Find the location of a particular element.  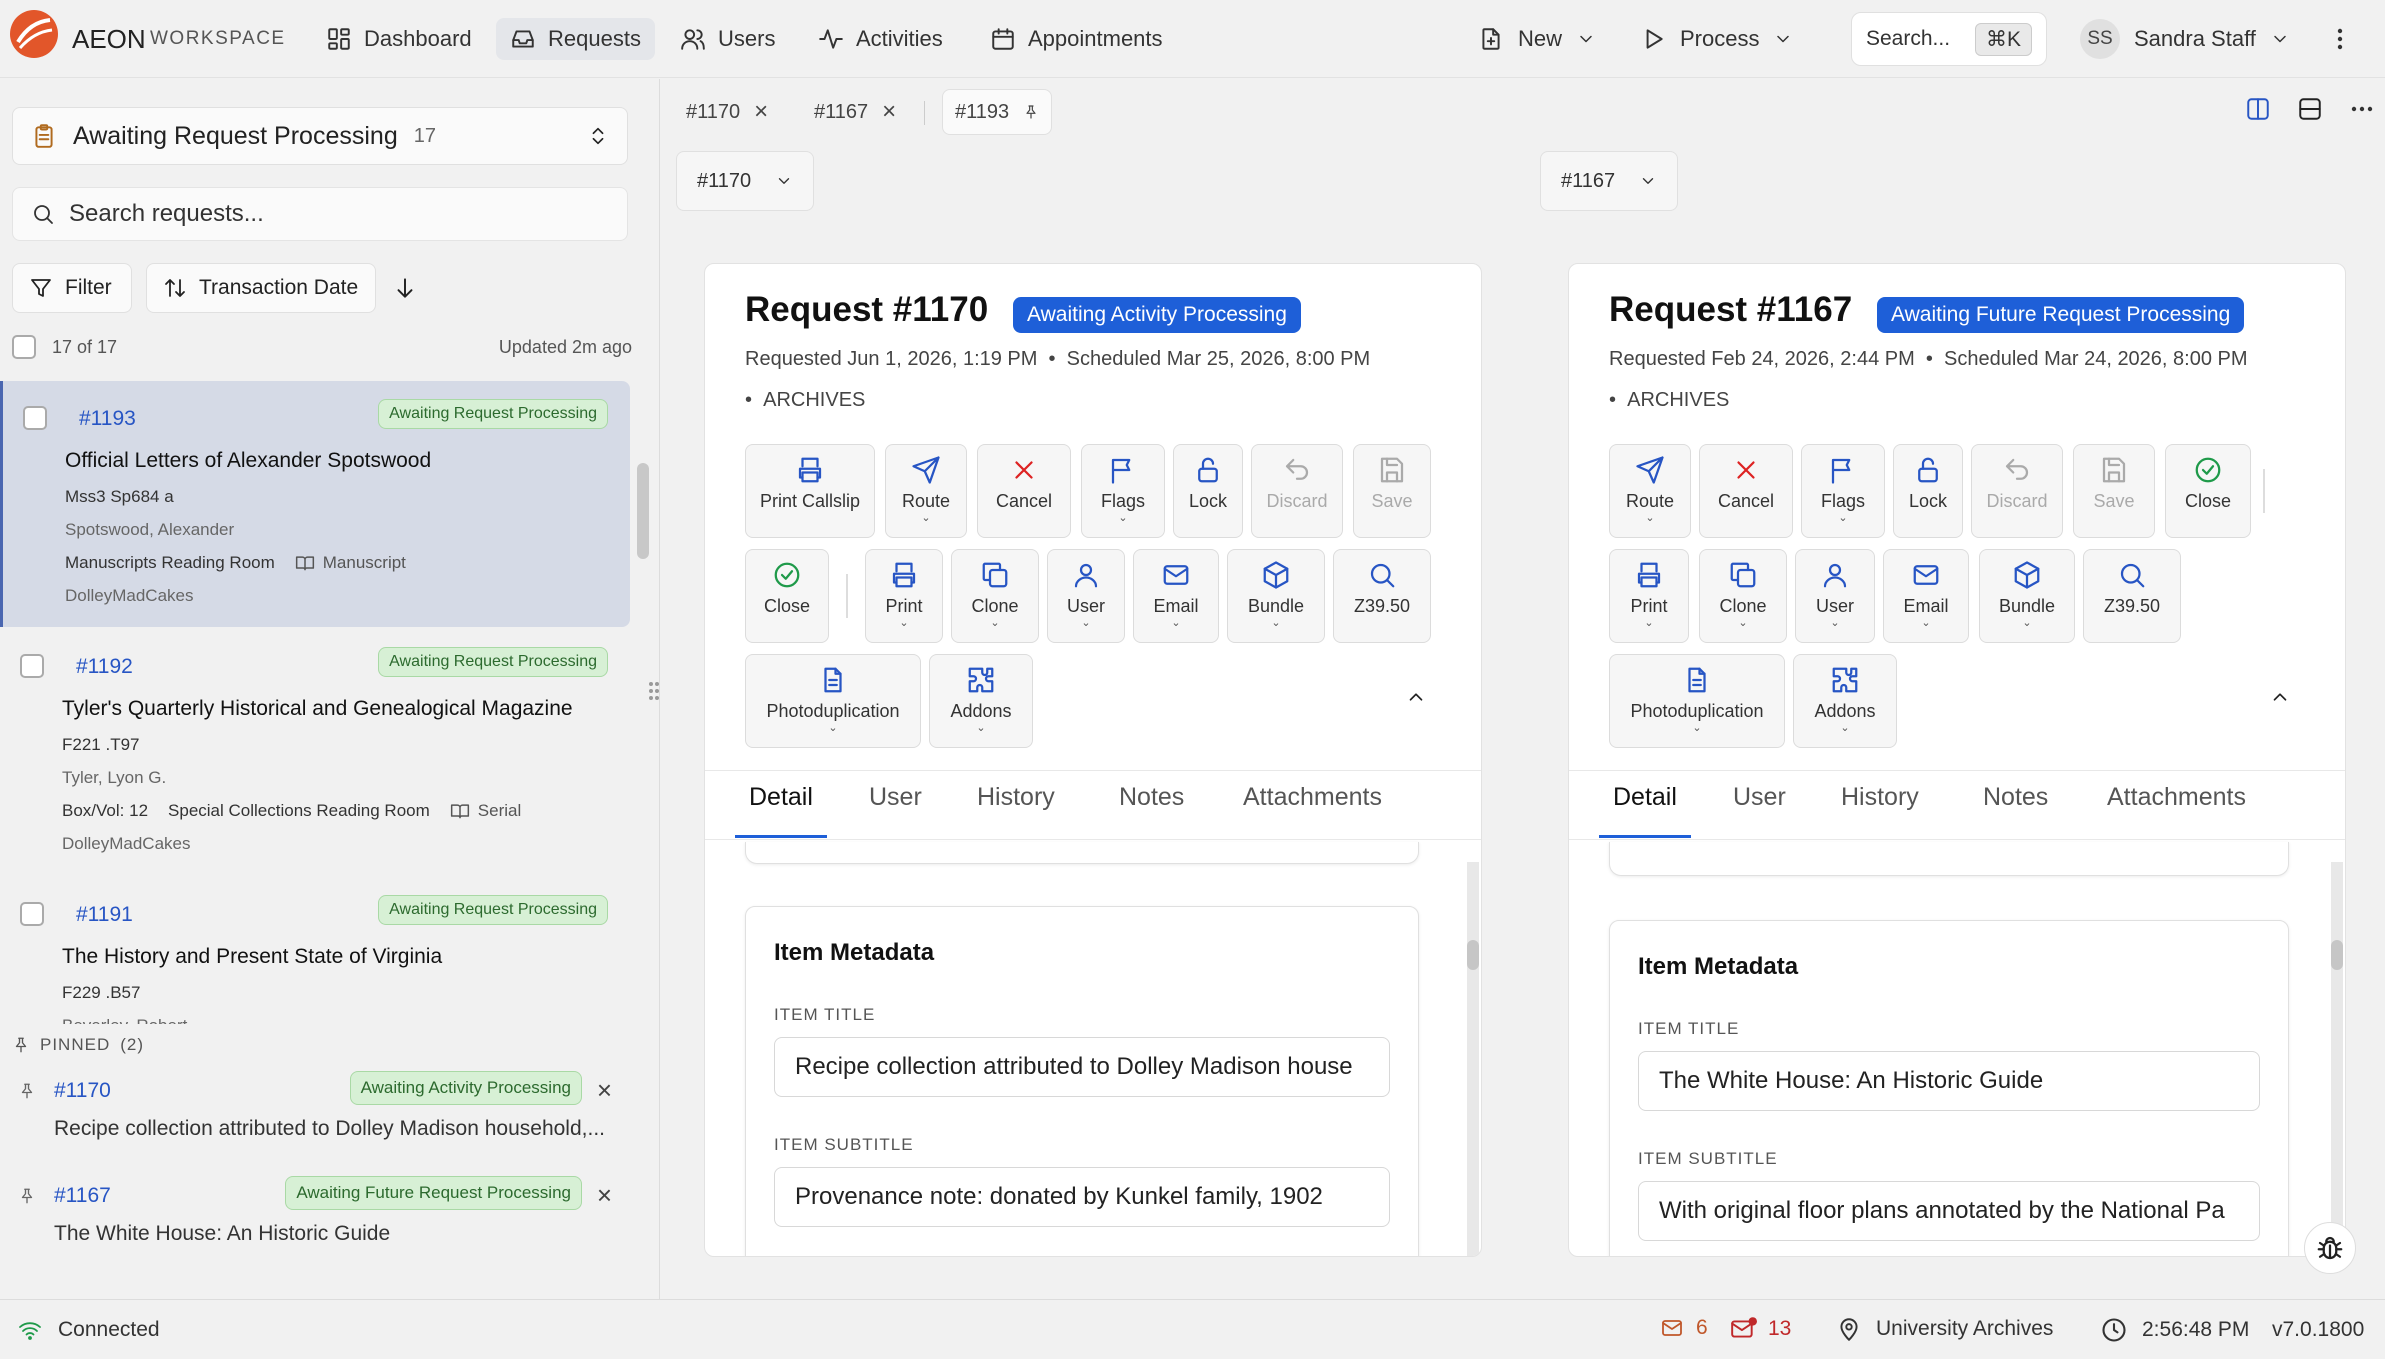

nav-requests: Requests is located at coordinates (575, 39).